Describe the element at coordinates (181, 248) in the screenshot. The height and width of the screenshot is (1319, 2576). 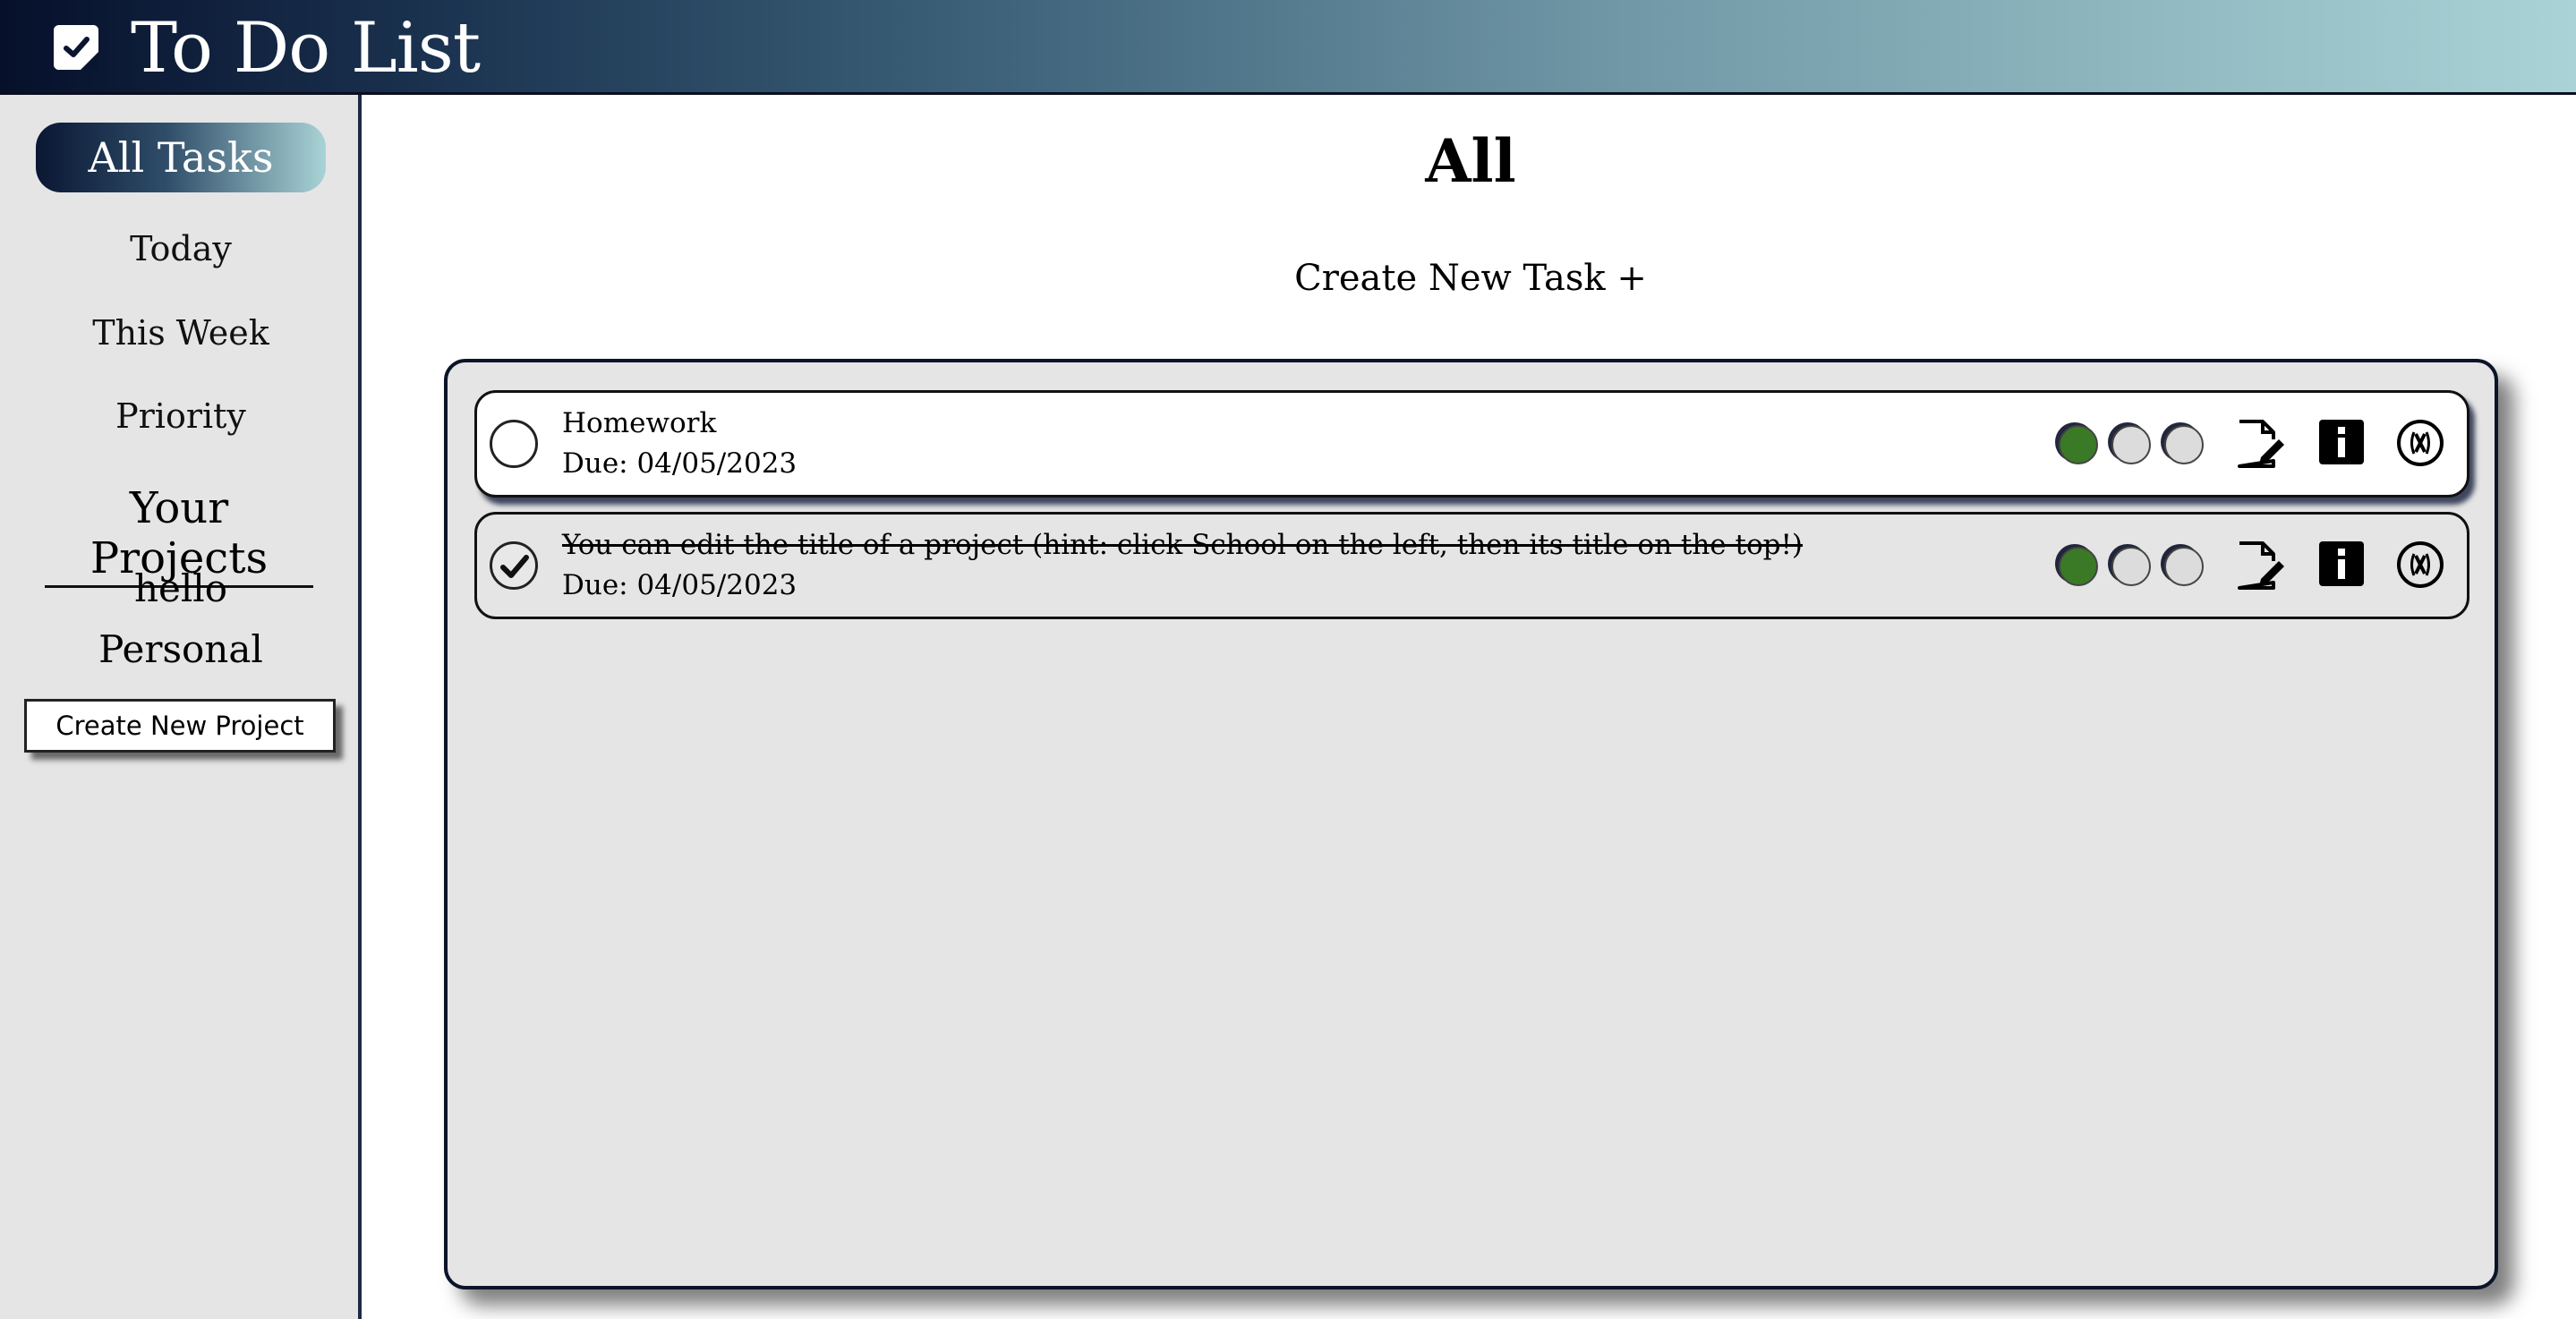
I see `nav-today: Today` at that location.